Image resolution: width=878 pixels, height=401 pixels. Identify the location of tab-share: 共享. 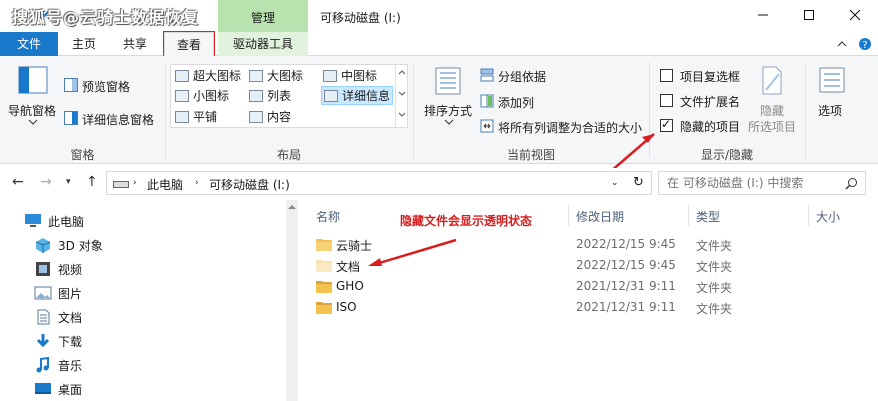
(135, 44).